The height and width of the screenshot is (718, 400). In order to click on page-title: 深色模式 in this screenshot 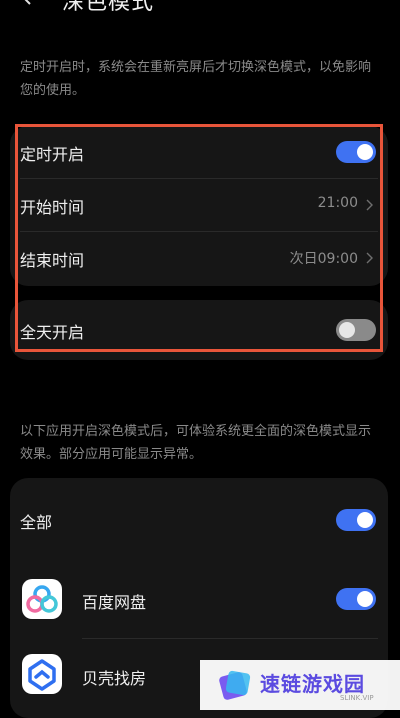, I will do `click(108, 7)`.